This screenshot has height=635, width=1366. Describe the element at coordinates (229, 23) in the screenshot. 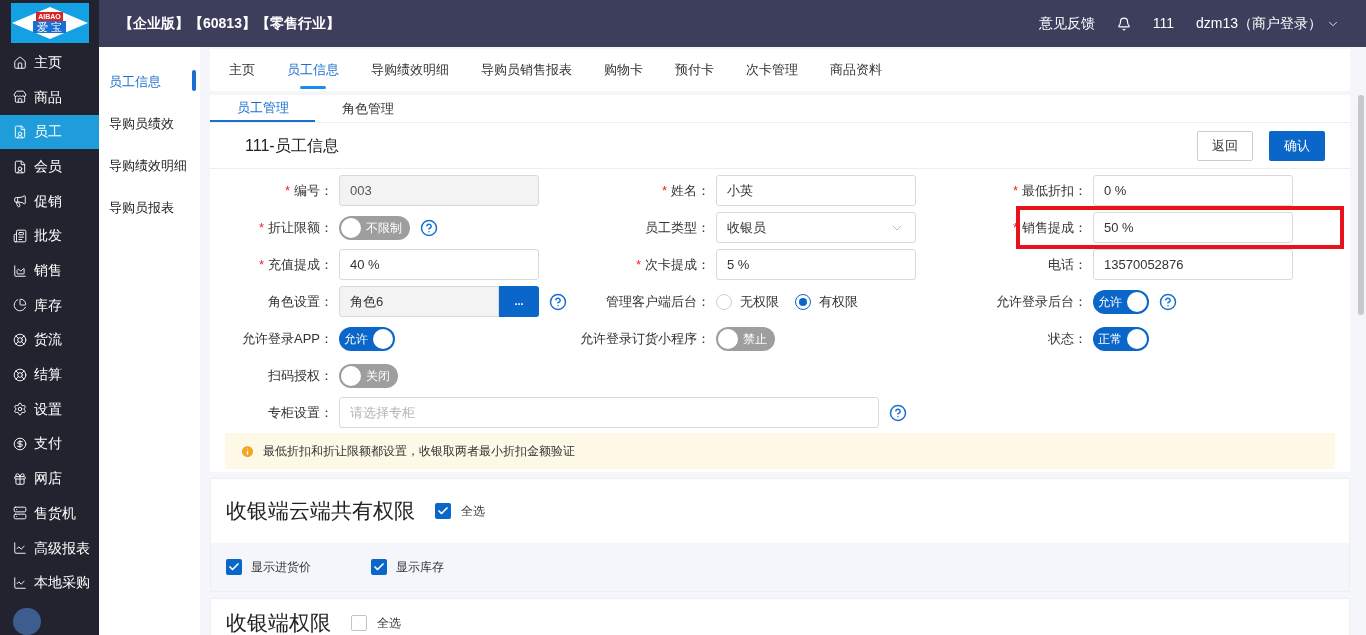

I see `header-title: 【企业版】【60813】【零售行业】` at that location.